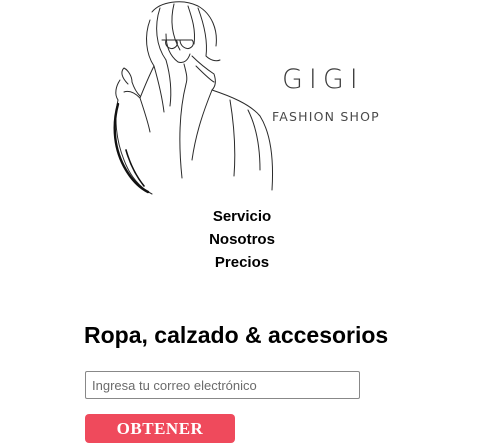 The width and height of the screenshot is (481, 443). Describe the element at coordinates (236, 335) in the screenshot. I see `page-headline: Ropa, calzado & accesorios` at that location.